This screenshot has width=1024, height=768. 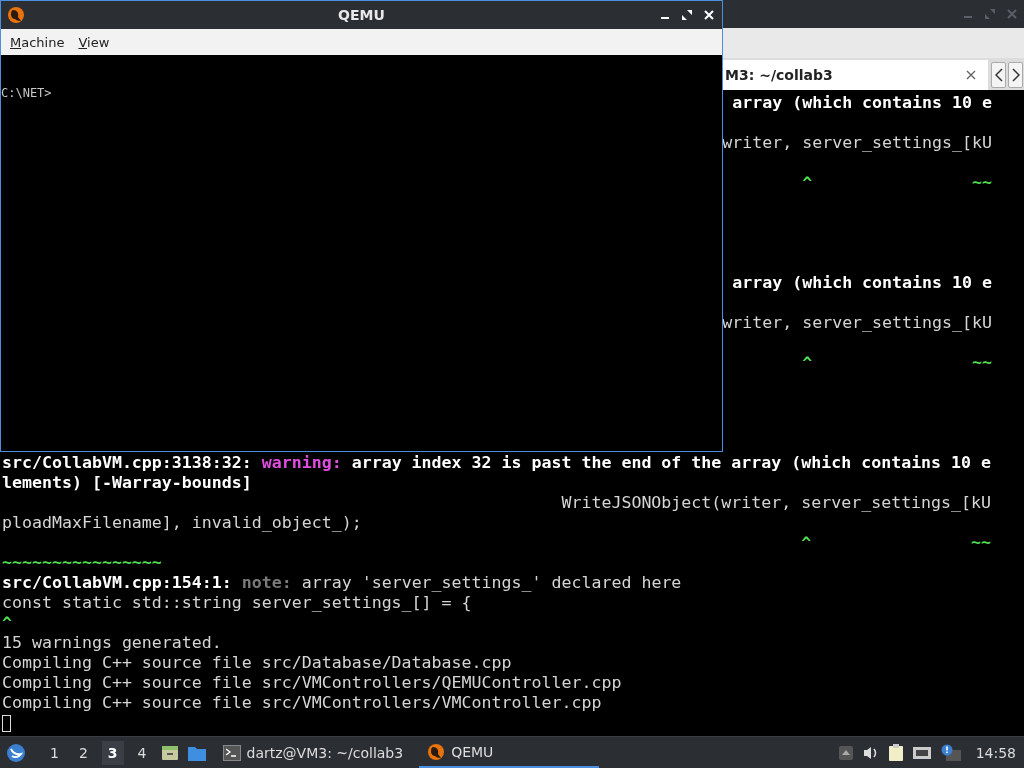 What do you see at coordinates (671, 462) in the screenshot?
I see `terminal-text: array index 32 is past the end of the array (which contains 10 e` at bounding box center [671, 462].